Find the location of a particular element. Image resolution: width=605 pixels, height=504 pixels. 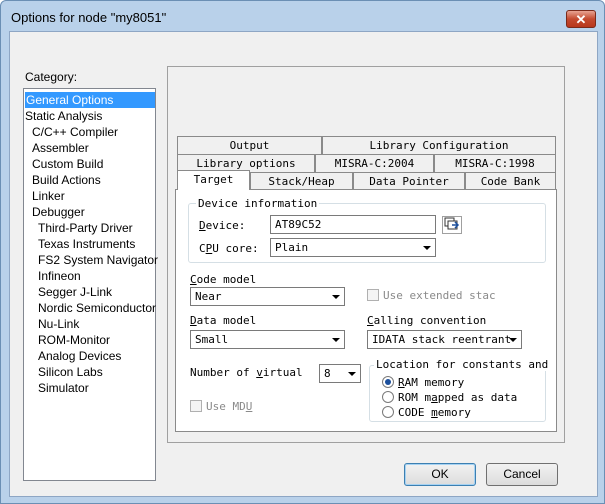

ram-memory-label: RAM memory is located at coordinates (431, 382).